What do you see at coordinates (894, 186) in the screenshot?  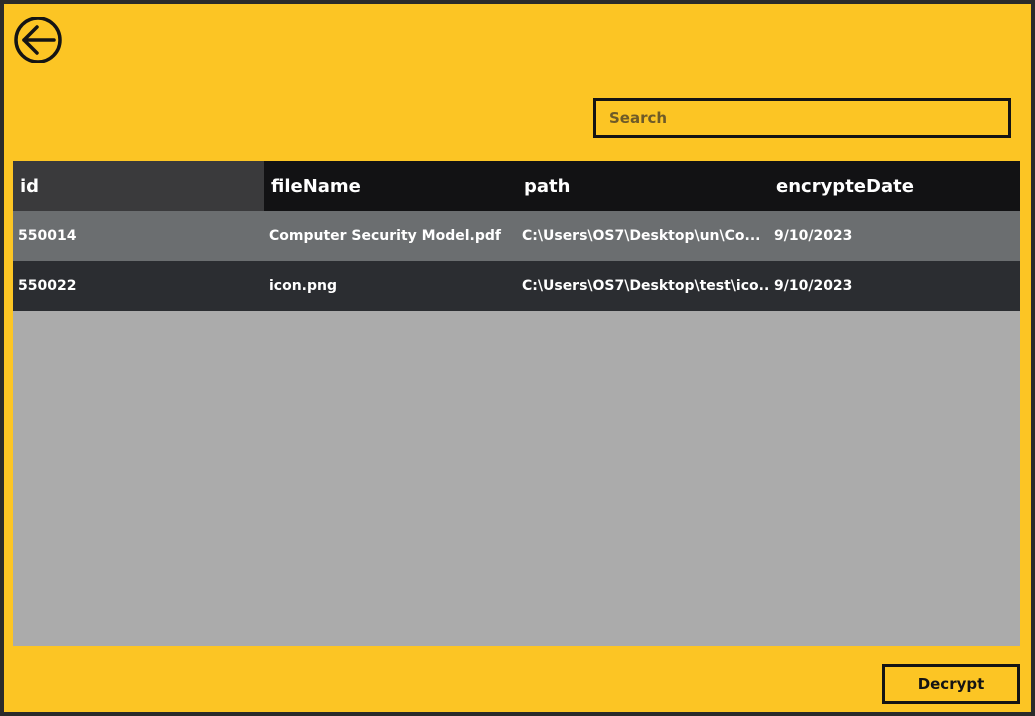 I see `column-header-encrypte-date: encrypteDate` at bounding box center [894, 186].